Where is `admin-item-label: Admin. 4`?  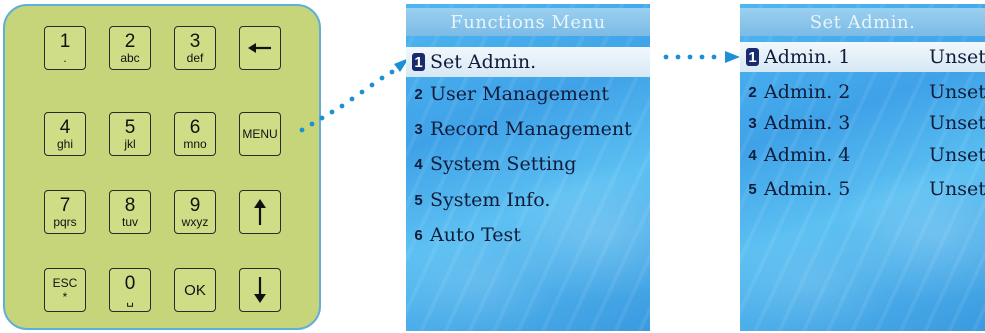
admin-item-label: Admin. 4 is located at coordinates (807, 155).